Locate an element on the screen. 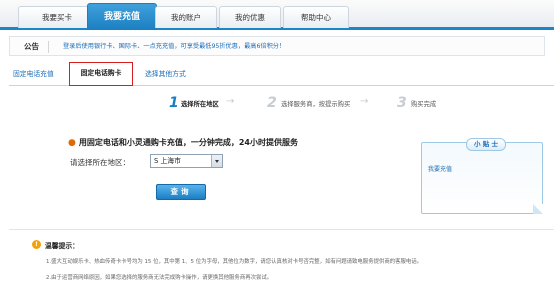 The width and height of the screenshot is (554, 293). tab-recharge: 我要充值 is located at coordinates (122, 16).